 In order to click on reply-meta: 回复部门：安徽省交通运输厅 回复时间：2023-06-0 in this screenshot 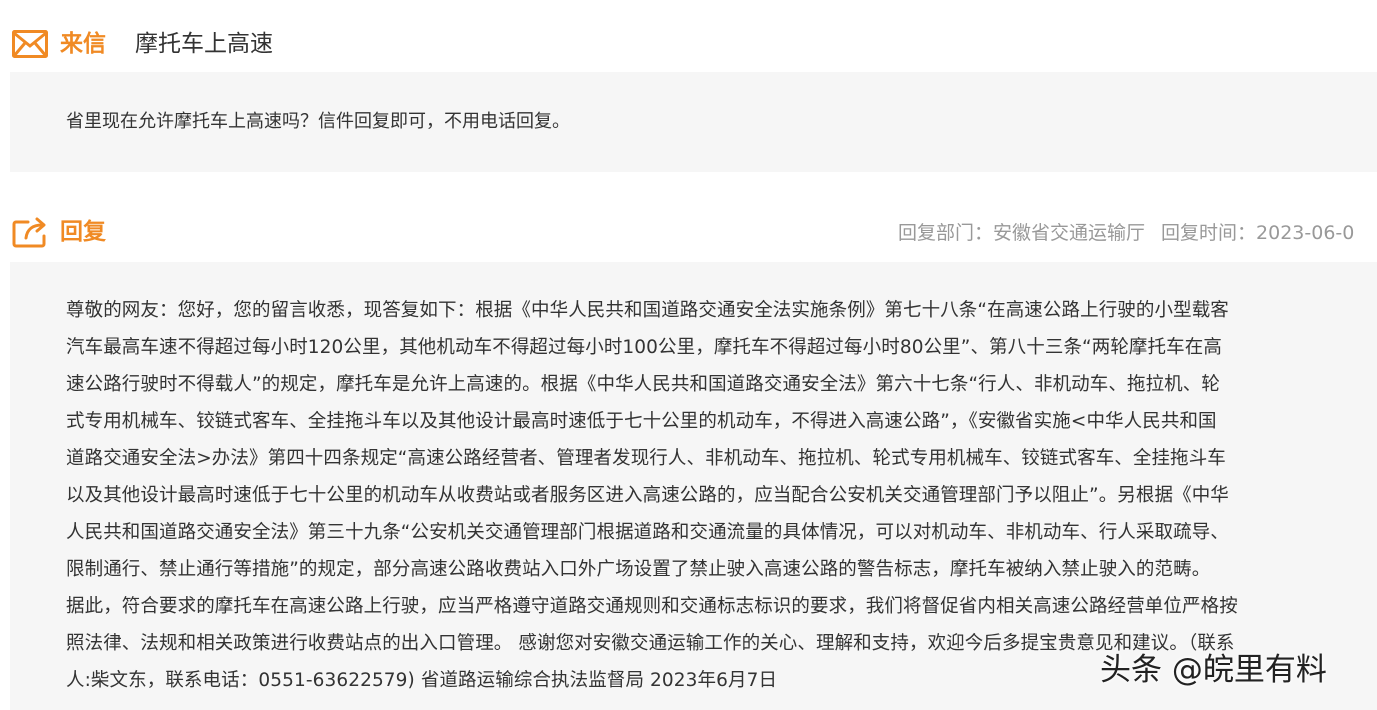, I will do `click(1126, 233)`.